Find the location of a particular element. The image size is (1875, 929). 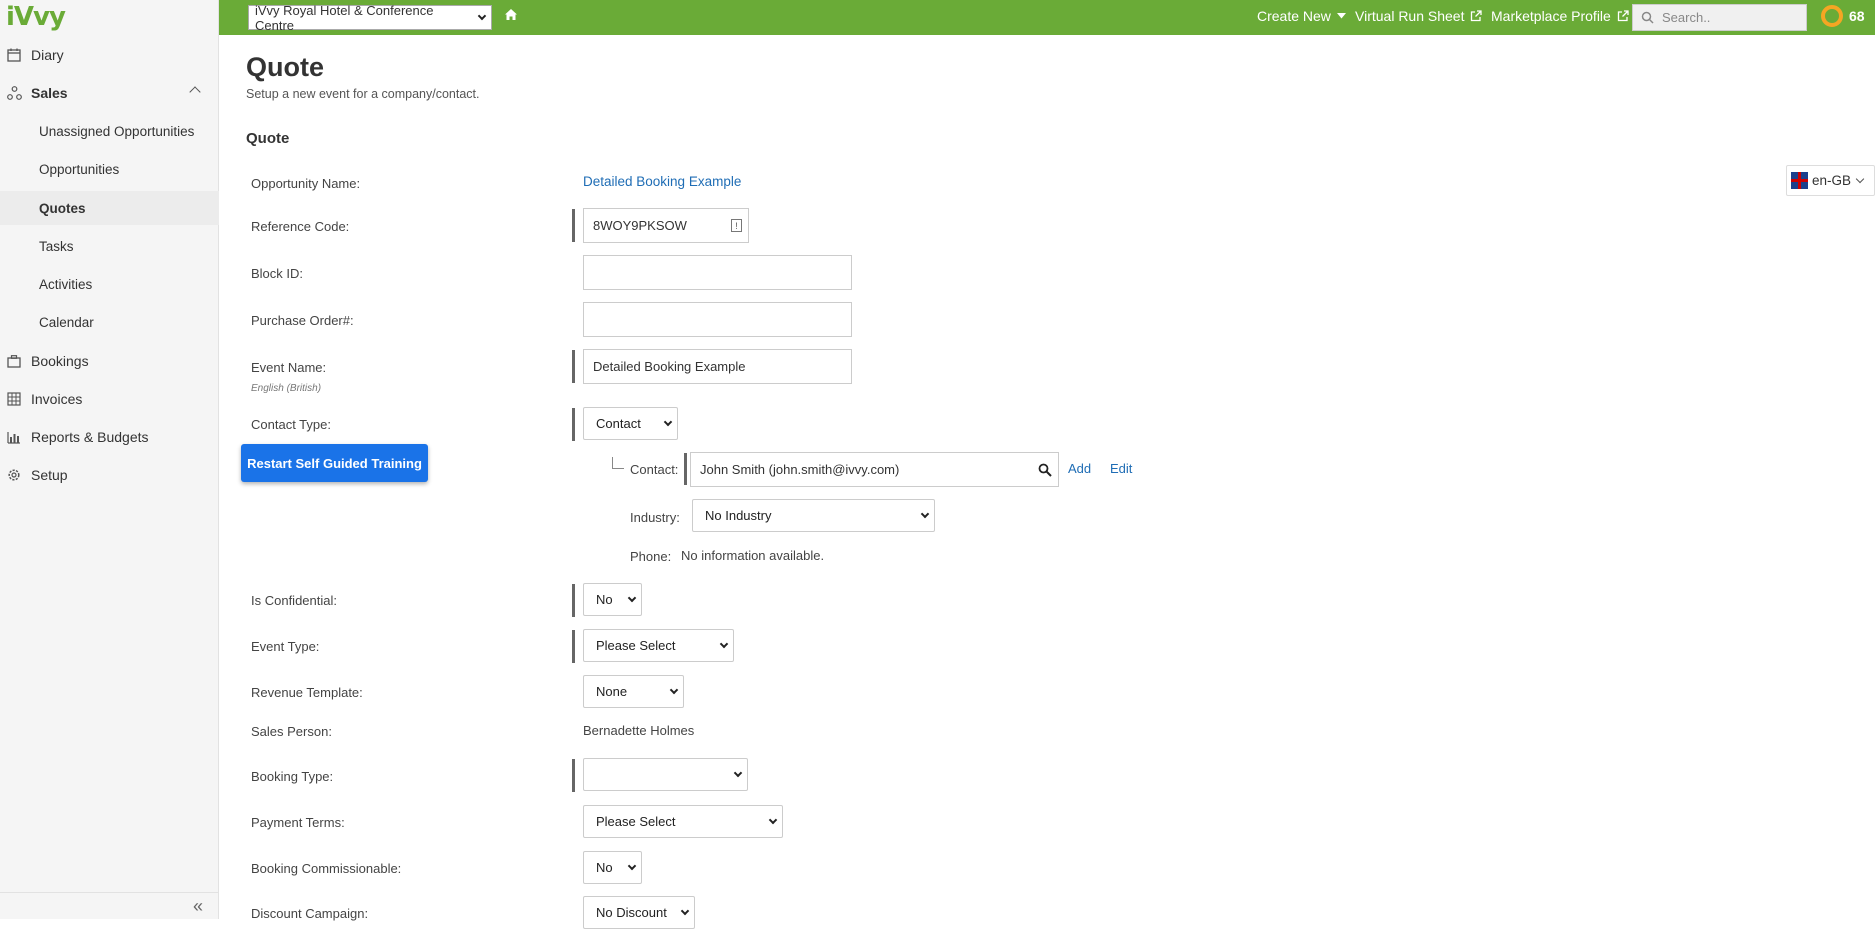

payment-terms-value: Please Select is located at coordinates (636, 821).